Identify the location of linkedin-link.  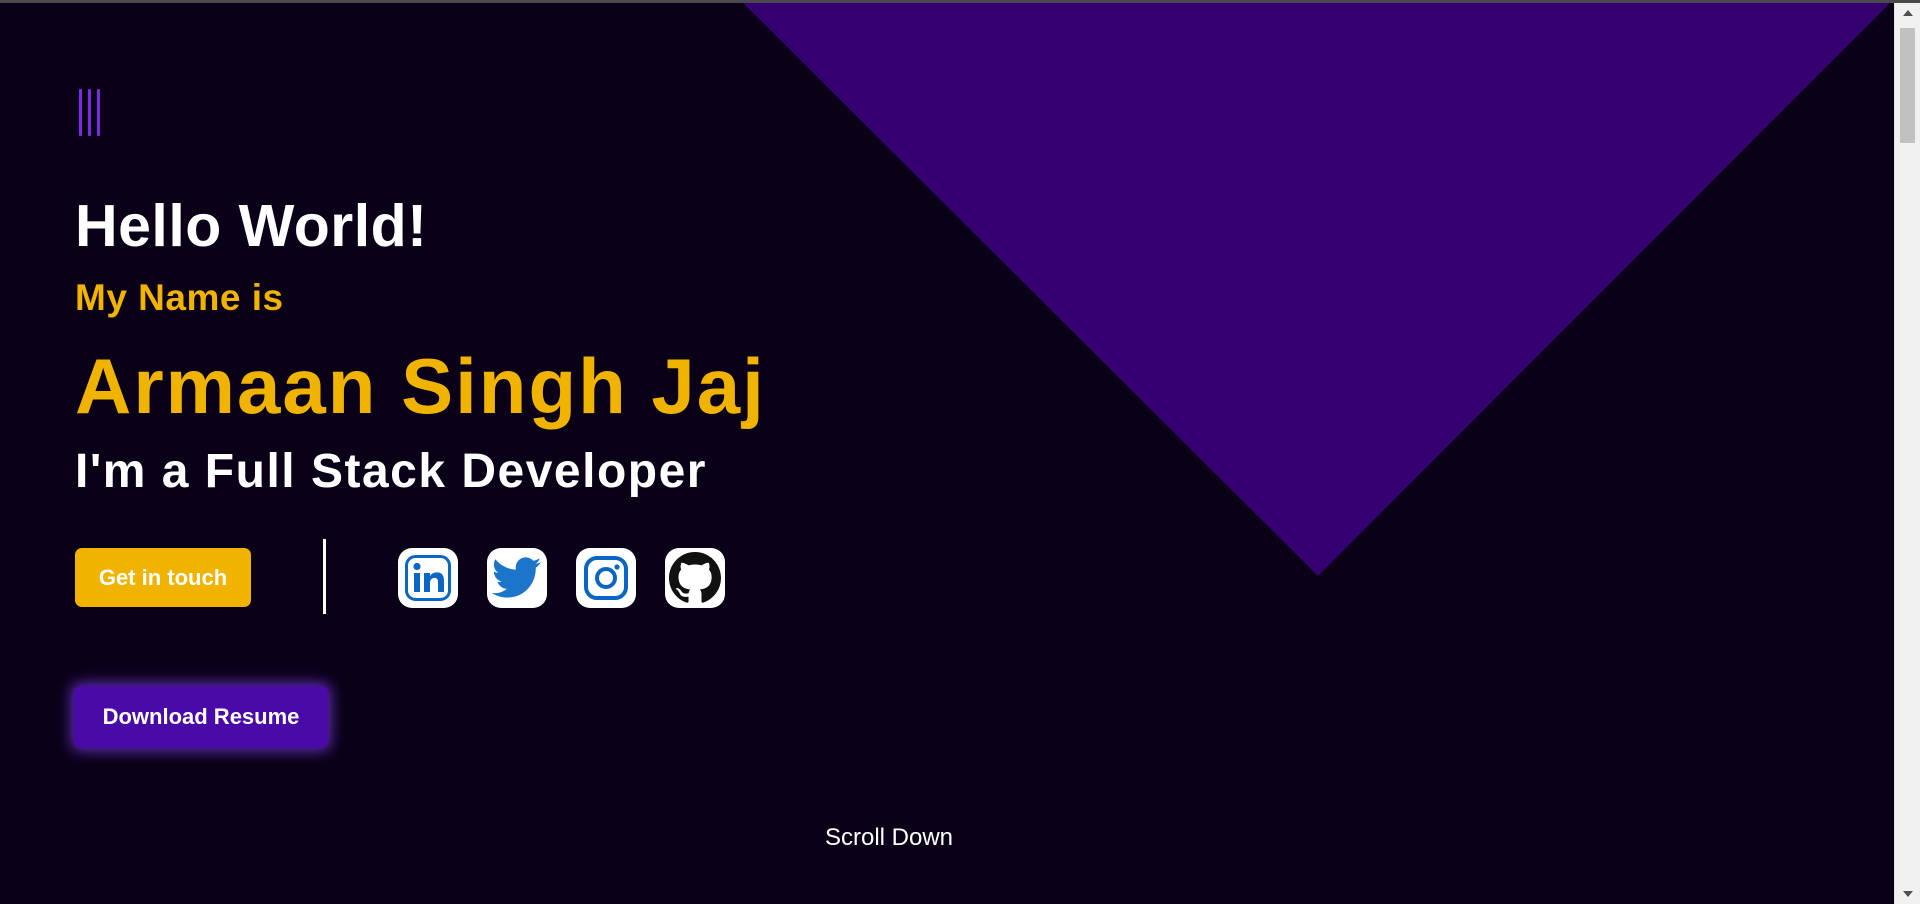
(428, 578).